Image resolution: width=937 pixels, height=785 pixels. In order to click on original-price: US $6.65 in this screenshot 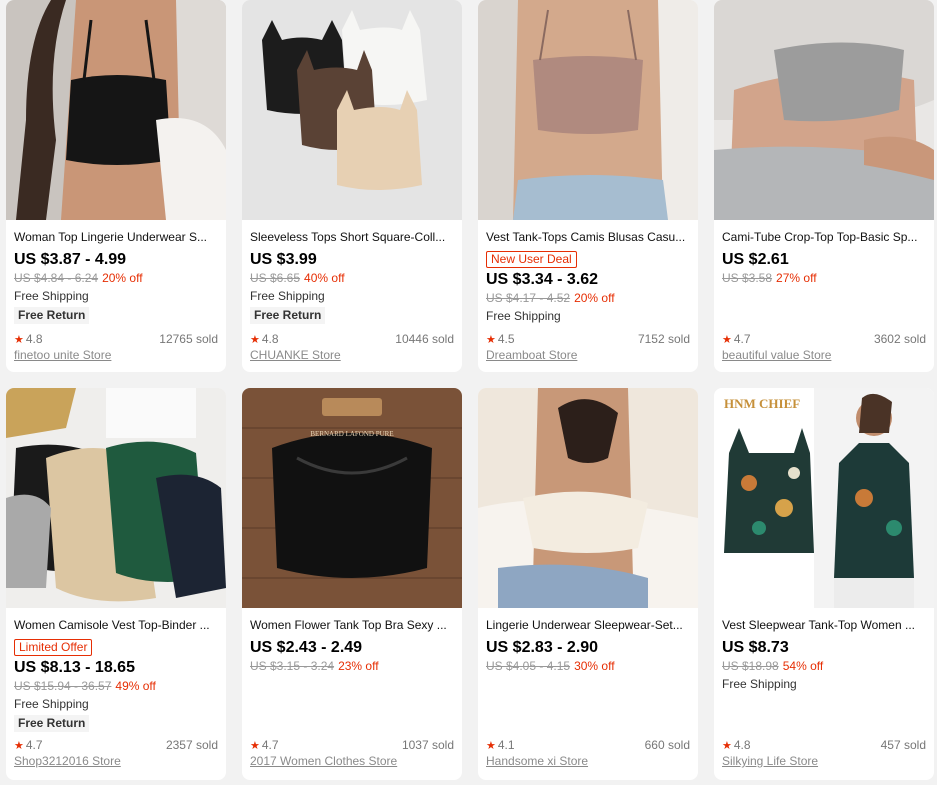, I will do `click(275, 278)`.